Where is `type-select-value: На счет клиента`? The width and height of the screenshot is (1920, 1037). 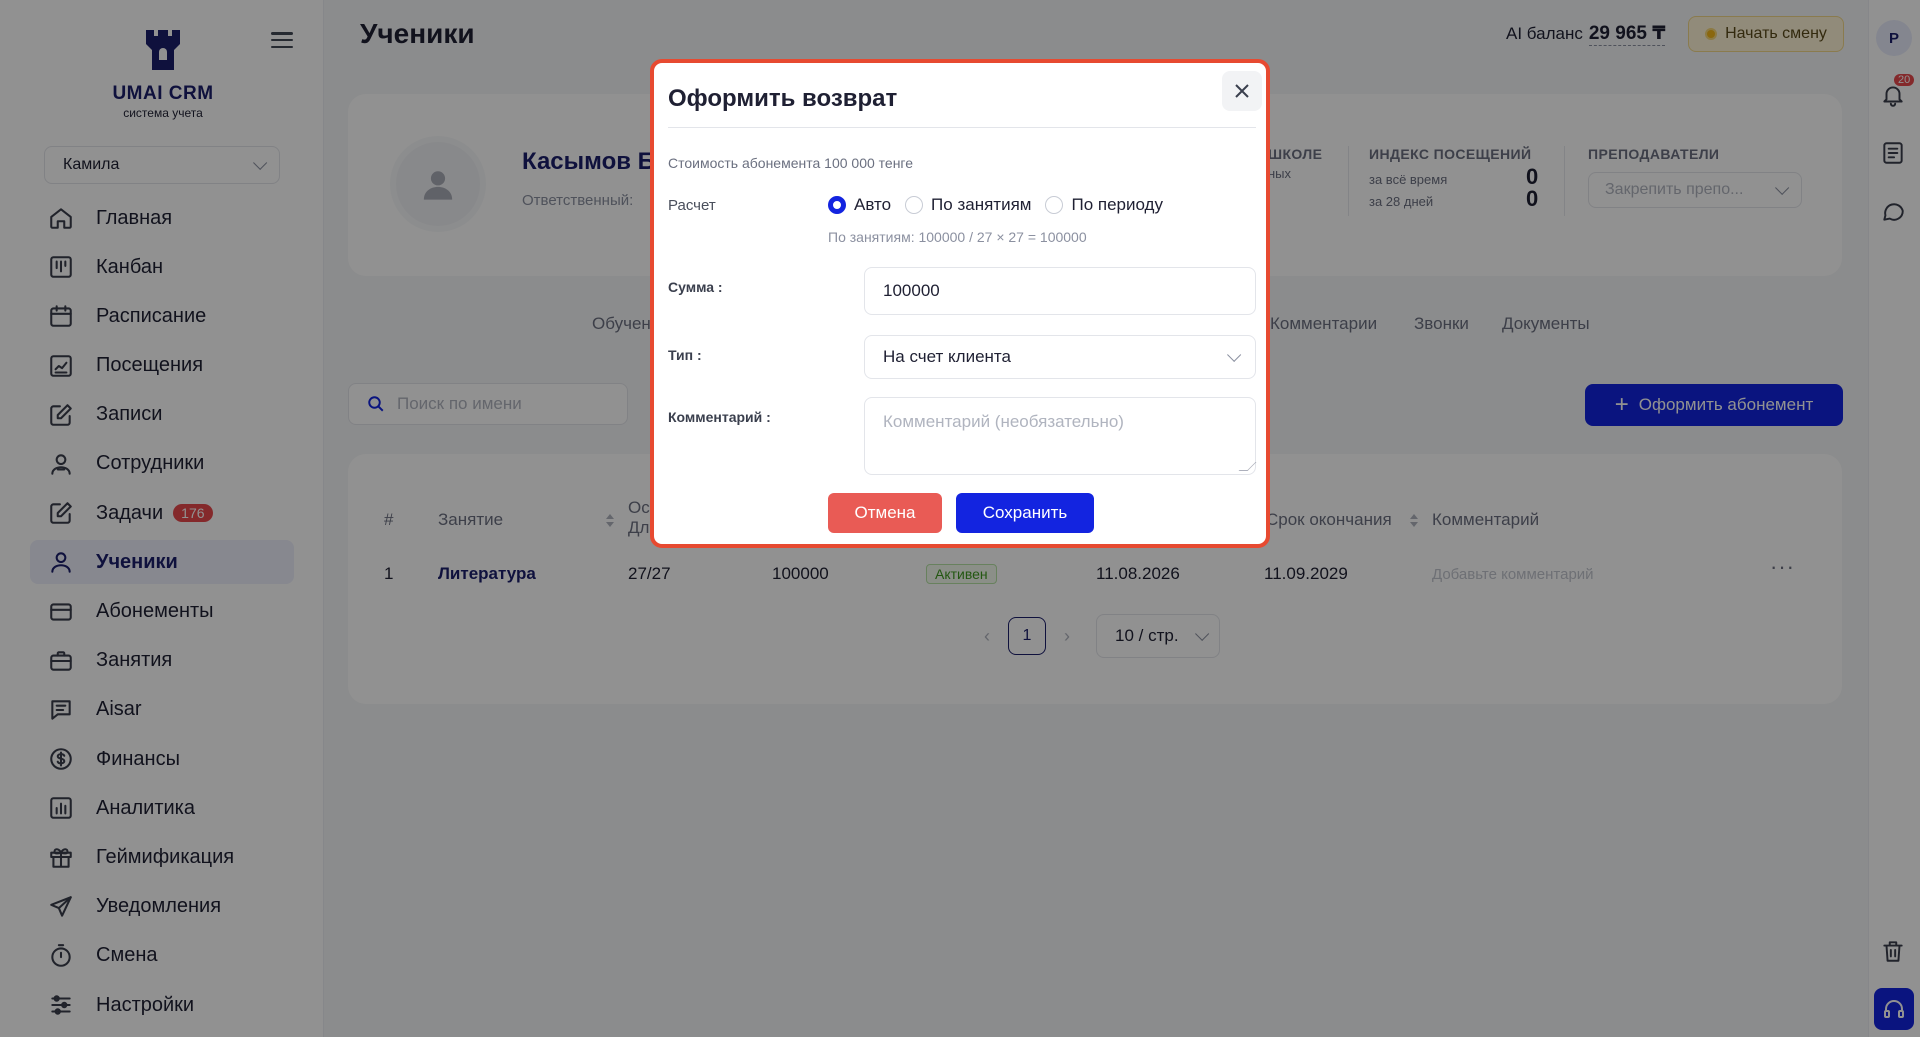
type-select-value: На счет клиента is located at coordinates (947, 356).